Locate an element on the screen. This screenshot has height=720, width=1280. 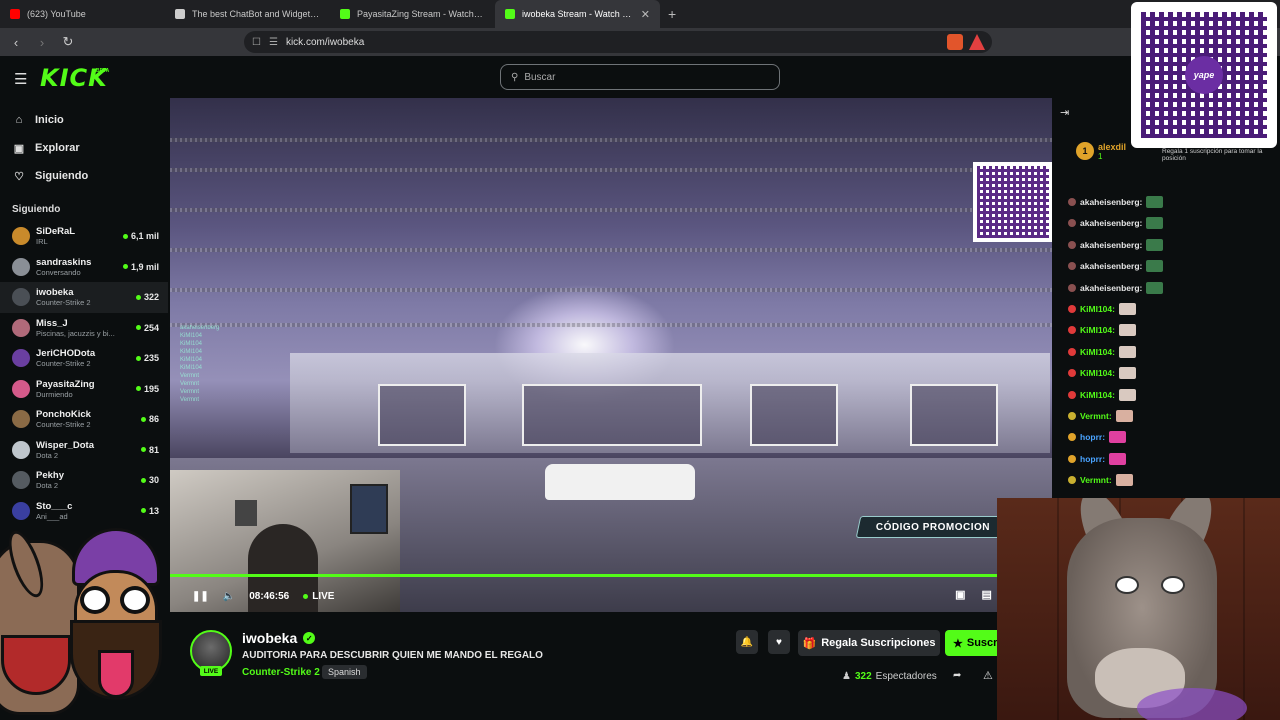
live-dot-icon is located at coordinates (143, 419).